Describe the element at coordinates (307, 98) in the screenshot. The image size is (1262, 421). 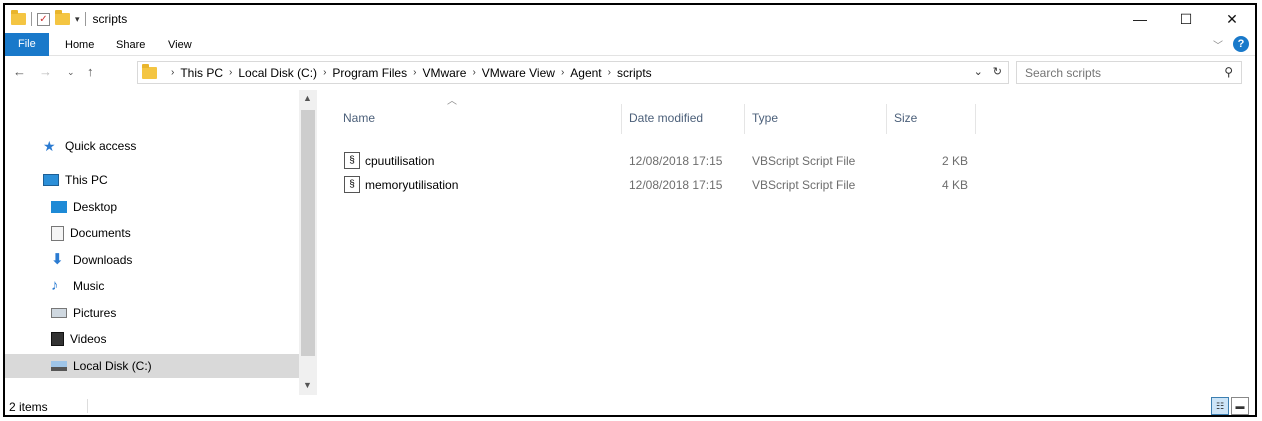
I see `scroll-up-icon: ▲` at that location.